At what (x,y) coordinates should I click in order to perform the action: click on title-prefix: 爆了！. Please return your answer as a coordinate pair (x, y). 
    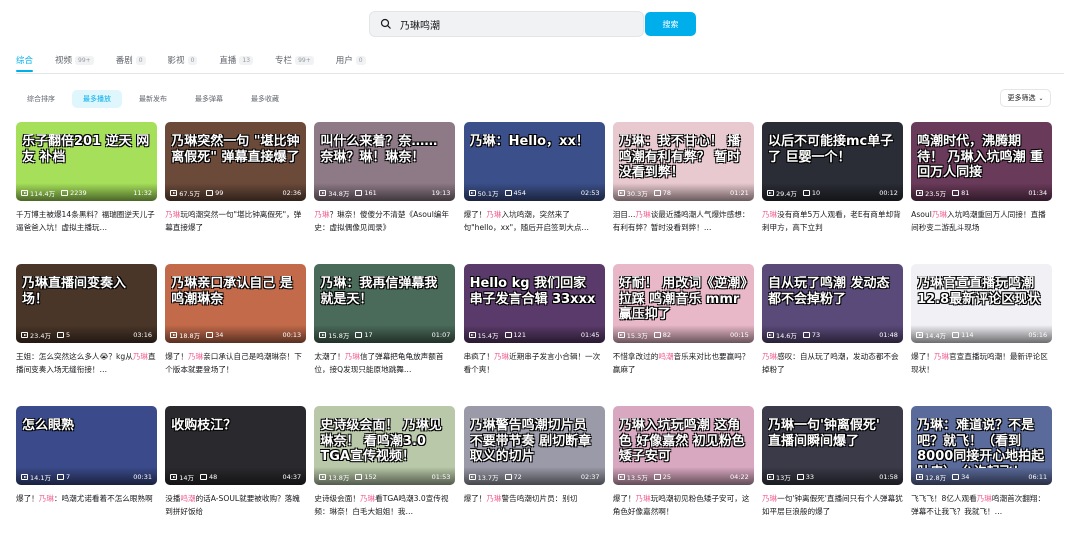
    Looking at the image, I should click on (475, 214).